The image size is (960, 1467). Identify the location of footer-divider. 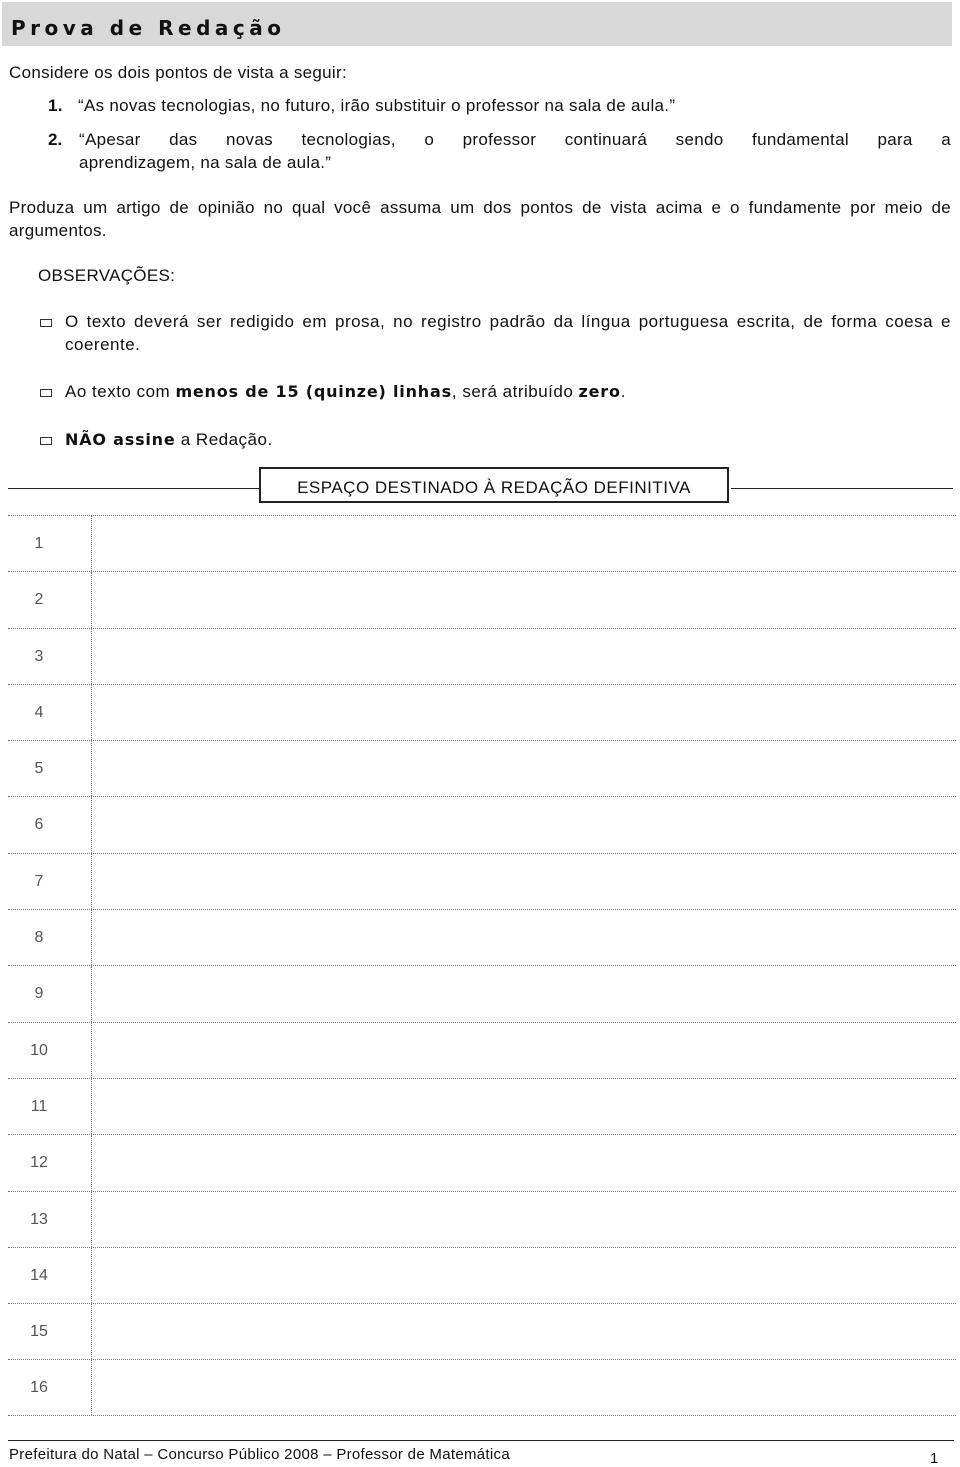
(481, 1440).